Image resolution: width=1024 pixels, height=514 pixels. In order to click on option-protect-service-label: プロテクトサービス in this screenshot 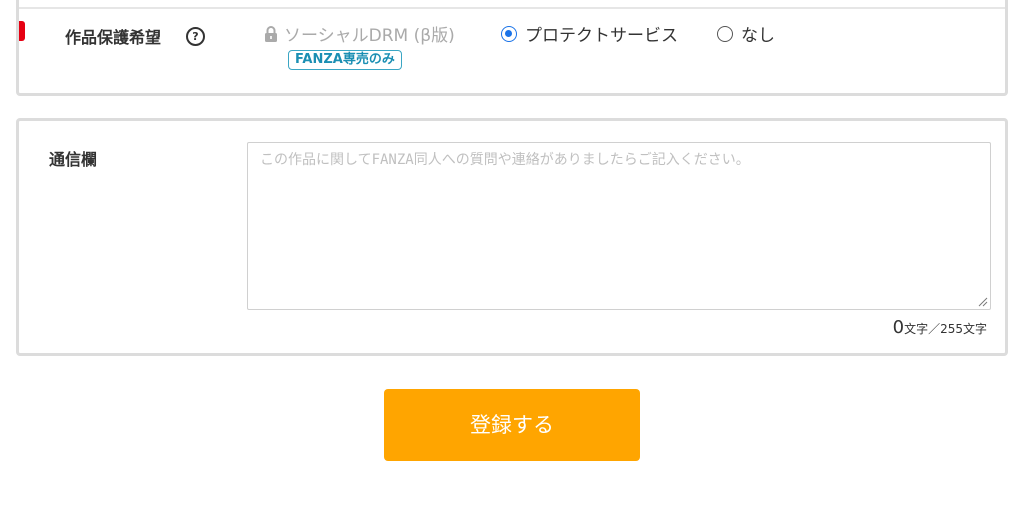, I will do `click(601, 36)`.